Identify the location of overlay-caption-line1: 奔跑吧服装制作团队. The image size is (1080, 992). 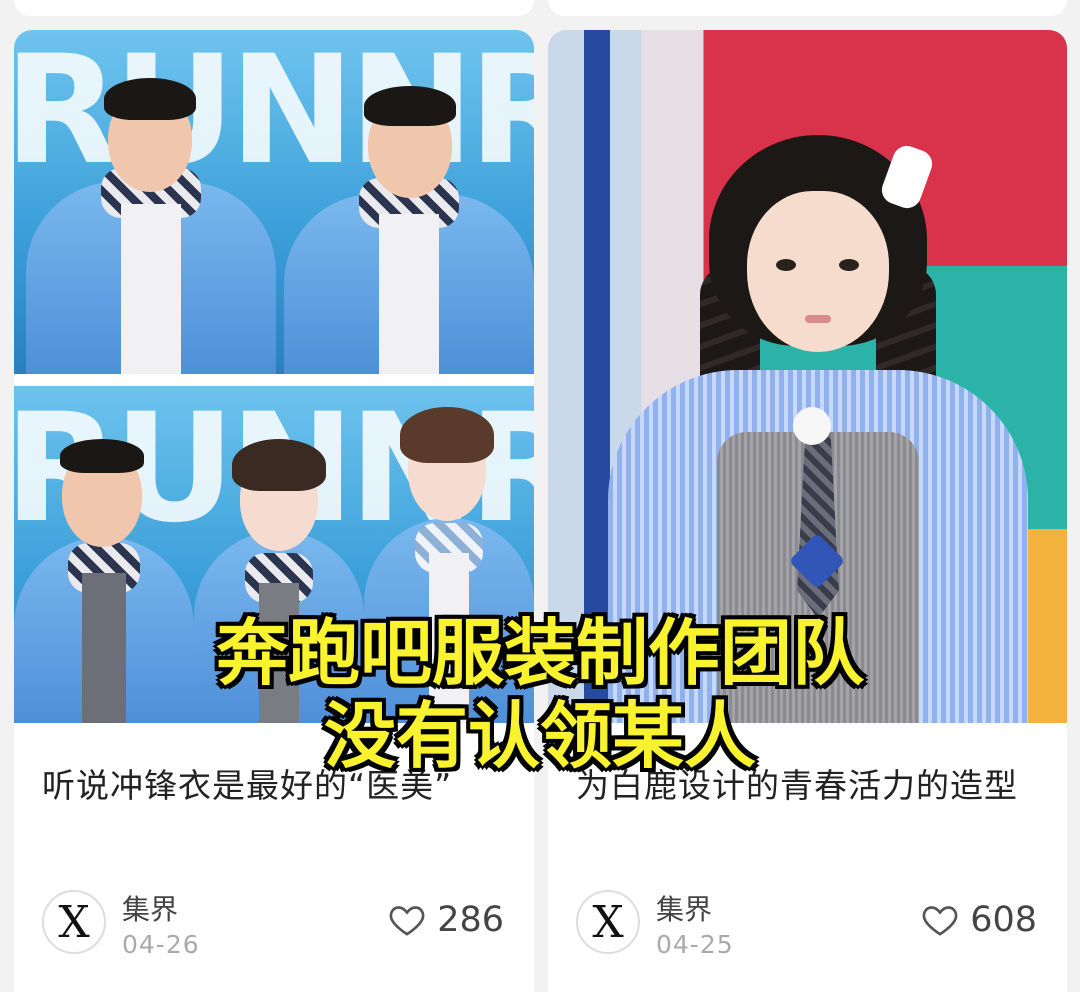
(539, 653).